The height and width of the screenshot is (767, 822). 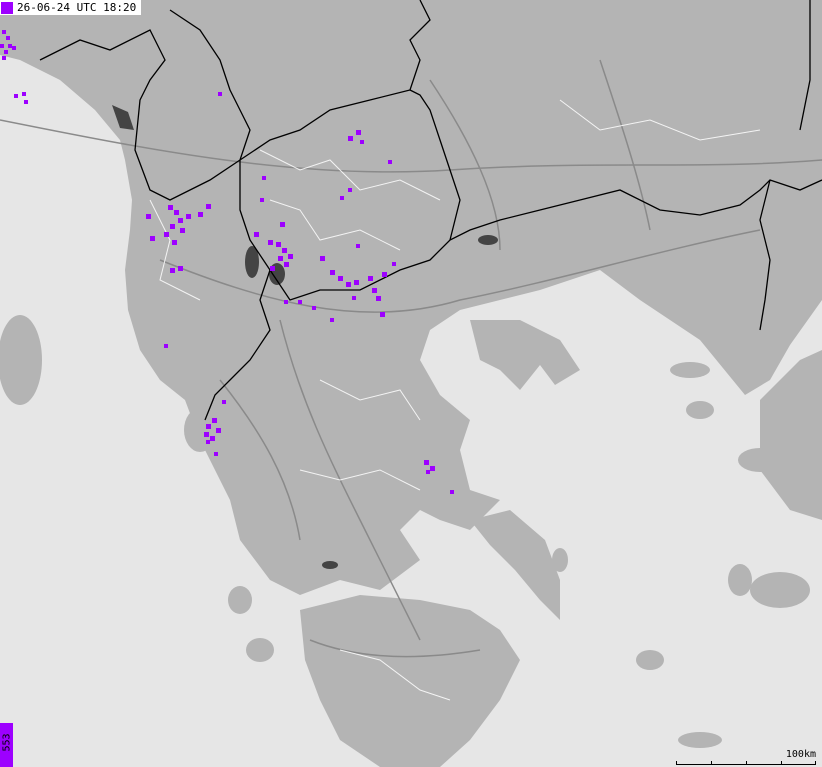 I want to click on timestamp-label: 26-06-24 UTC 18:20, so click(x=77, y=7).